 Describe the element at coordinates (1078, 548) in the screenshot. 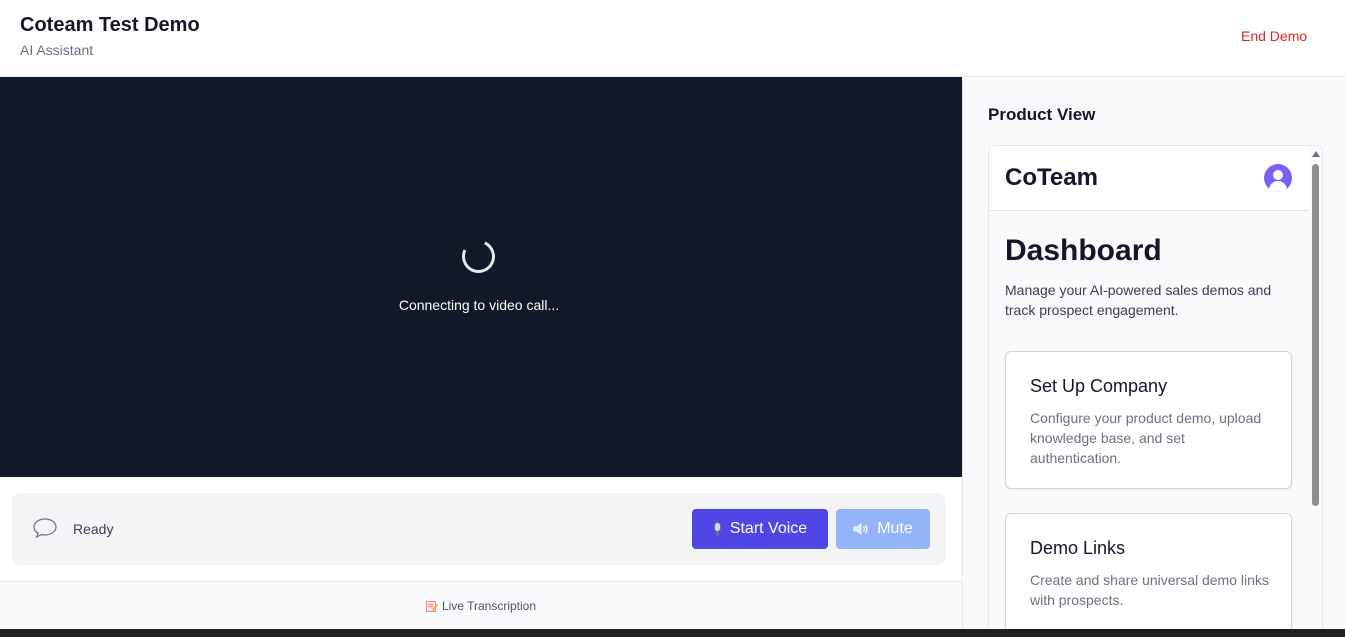

I see `card-title: Demo Links` at that location.